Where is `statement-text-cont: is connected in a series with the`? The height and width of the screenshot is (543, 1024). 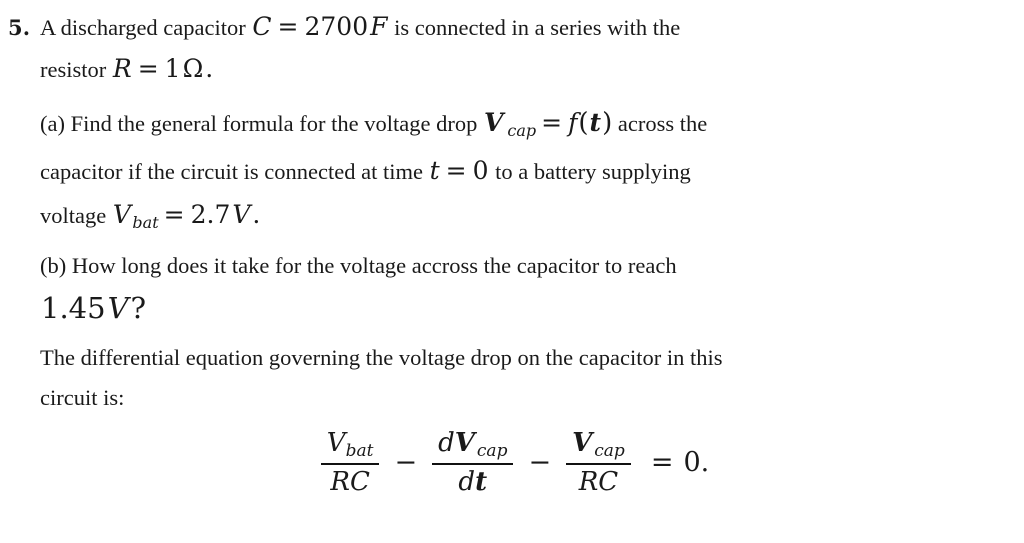
statement-text-cont: is connected in a series with the is located at coordinates (537, 27).